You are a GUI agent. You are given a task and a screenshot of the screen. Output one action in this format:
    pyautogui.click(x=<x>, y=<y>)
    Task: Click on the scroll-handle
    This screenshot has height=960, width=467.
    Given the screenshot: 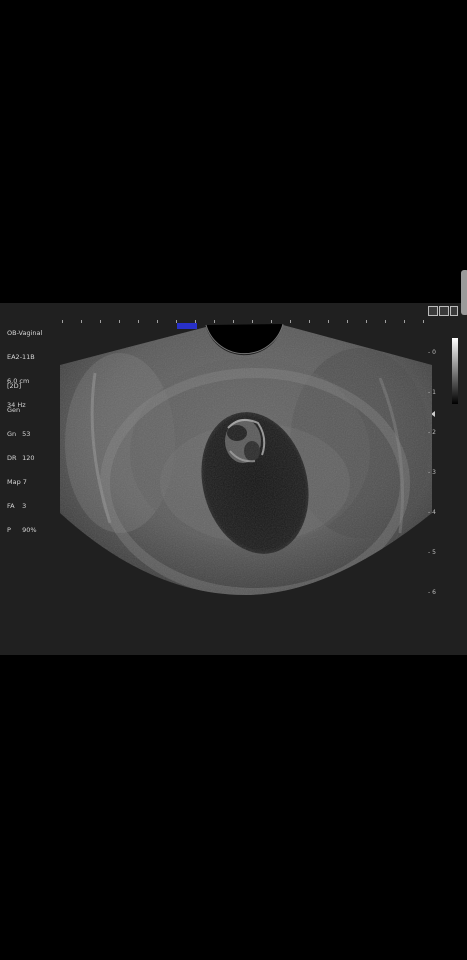 What is the action you would take?
    pyautogui.click(x=464, y=292)
    